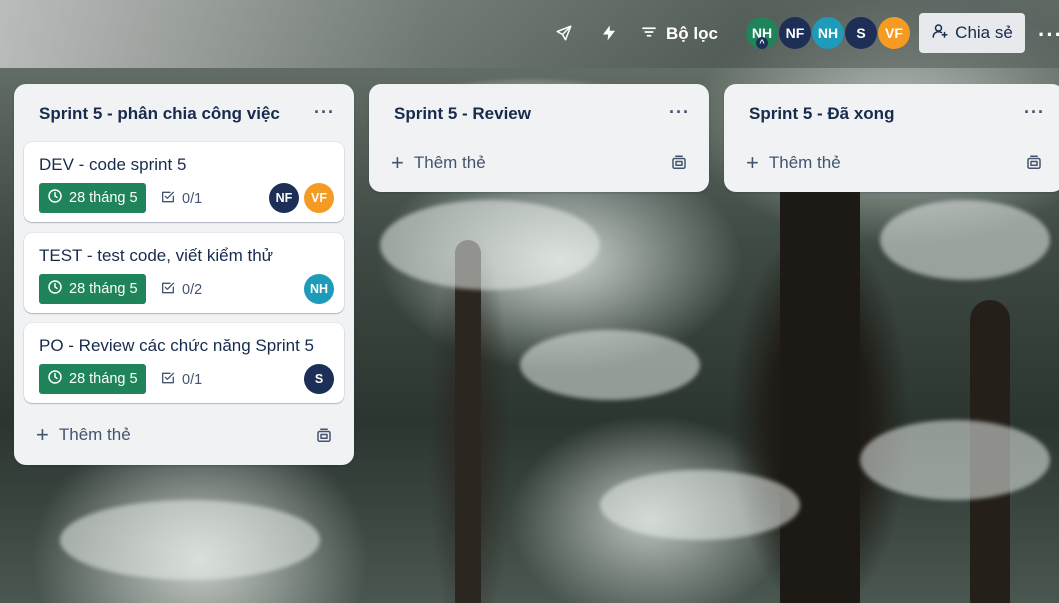 This screenshot has height=603, width=1059. Describe the element at coordinates (184, 182) in the screenshot. I see `card: DEV - code sprint 5 28 tháng 5 0/1 NF VF` at that location.